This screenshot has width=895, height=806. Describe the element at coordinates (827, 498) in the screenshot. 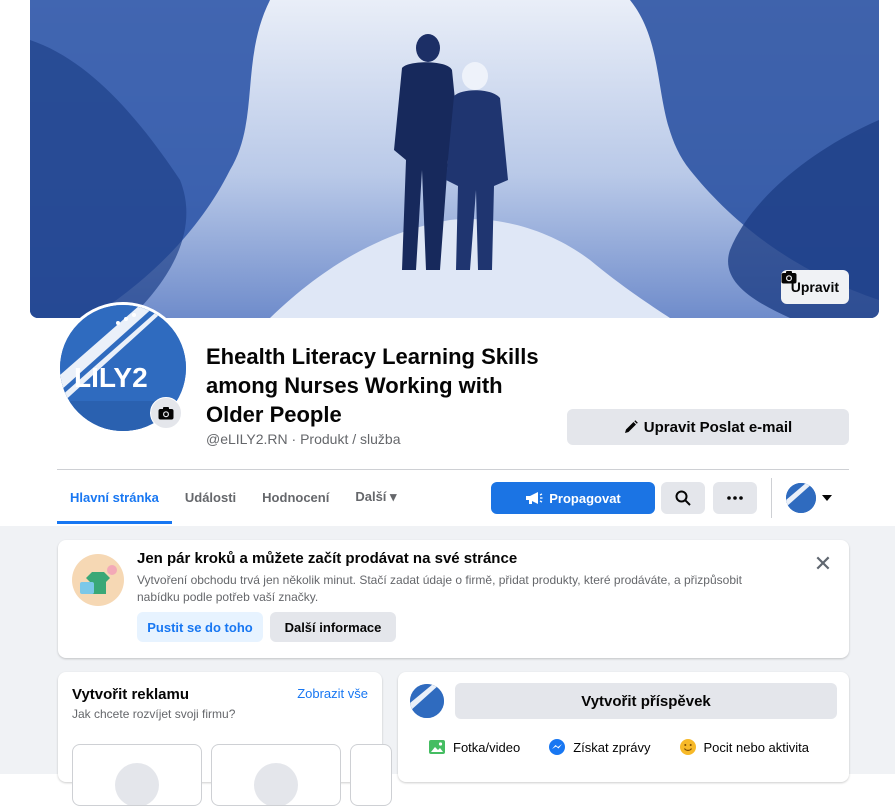

I see `chevron-down-icon` at that location.